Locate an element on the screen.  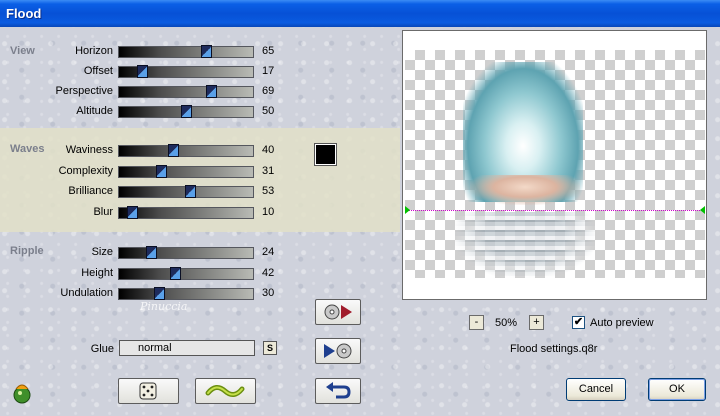
param-value: 17 is located at coordinates (268, 71).